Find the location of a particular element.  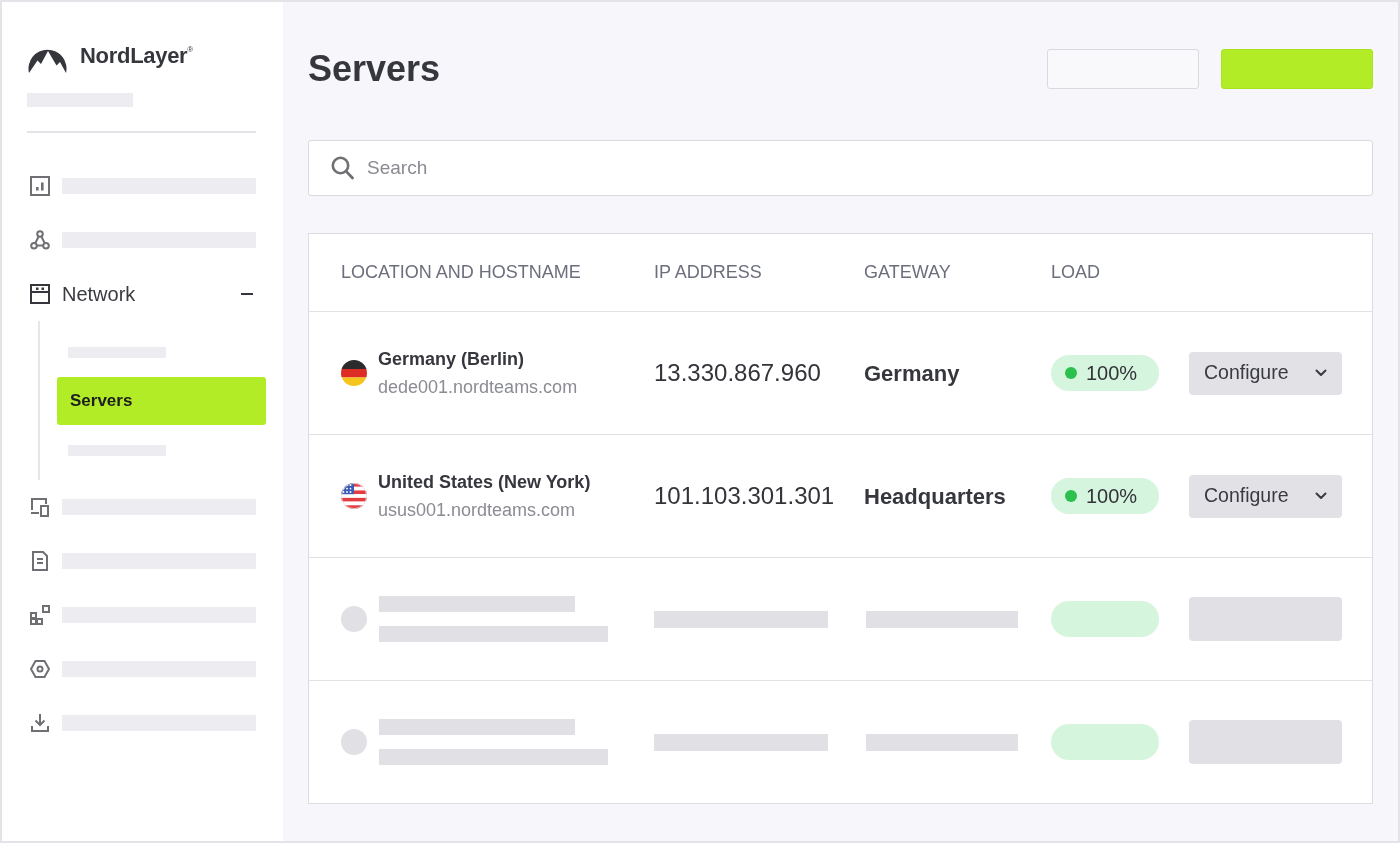

column-header: LOCATION AND HOSTNAME is located at coordinates (461, 272).